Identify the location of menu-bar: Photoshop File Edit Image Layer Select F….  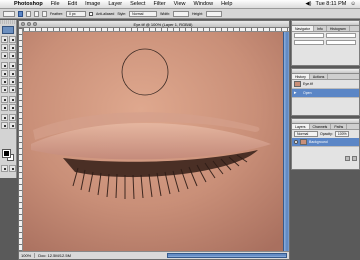
(180, 4).